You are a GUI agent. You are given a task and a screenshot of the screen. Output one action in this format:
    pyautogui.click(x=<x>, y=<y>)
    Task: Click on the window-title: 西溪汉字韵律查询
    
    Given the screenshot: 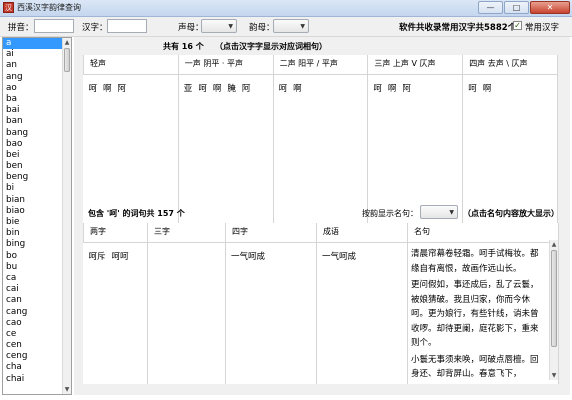 What is the action you would take?
    pyautogui.click(x=49, y=7)
    